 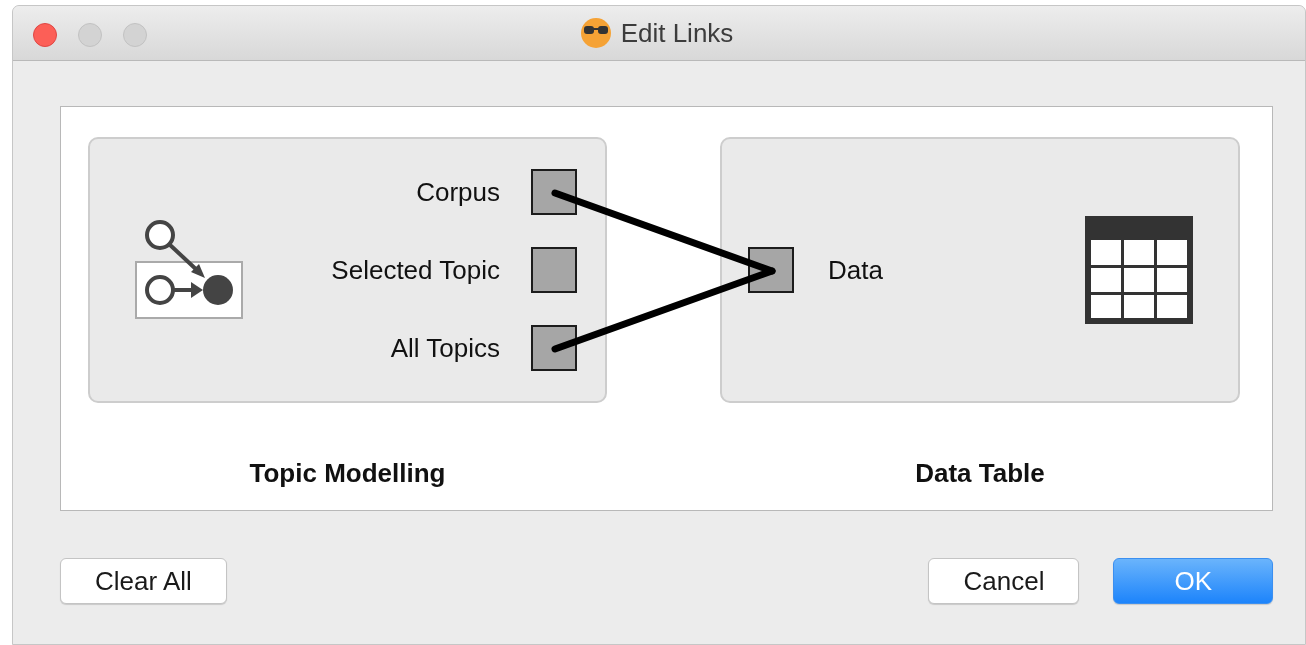 What do you see at coordinates (457, 192) in the screenshot?
I see `port-label: Corpus` at bounding box center [457, 192].